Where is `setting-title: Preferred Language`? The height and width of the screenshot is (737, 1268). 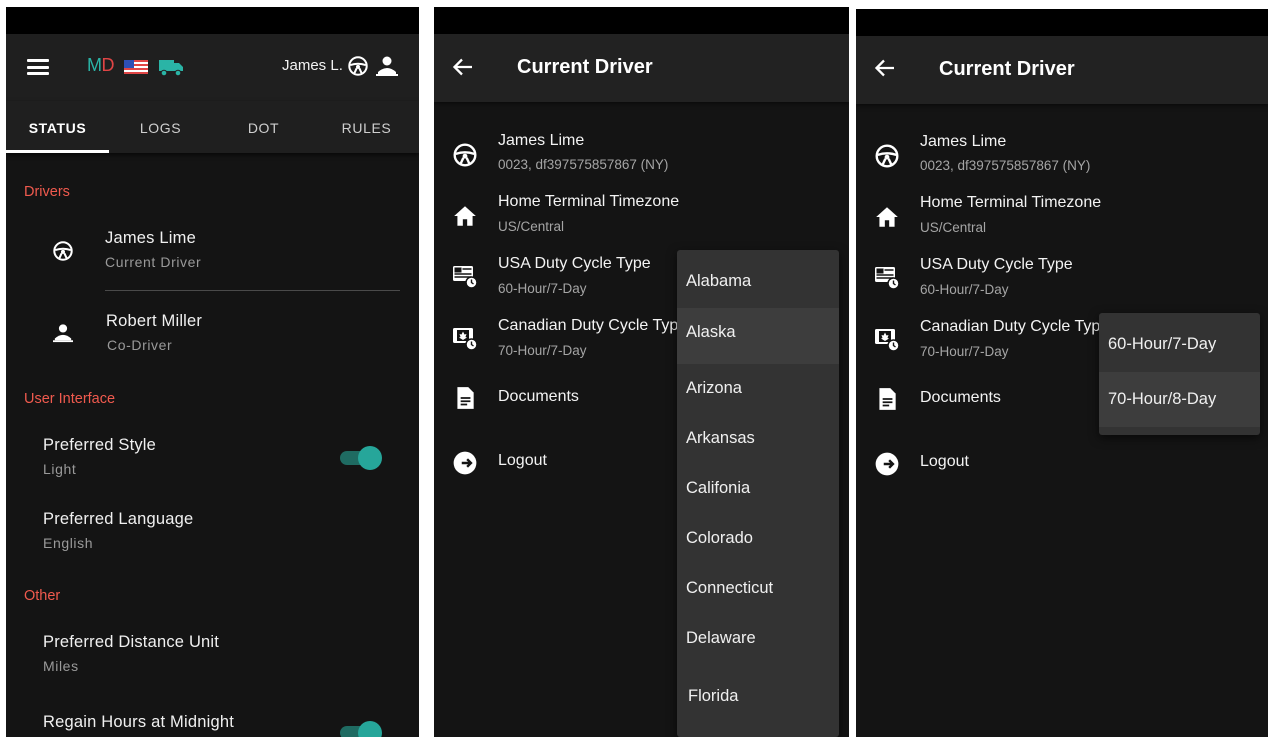 setting-title: Preferred Language is located at coordinates (118, 519).